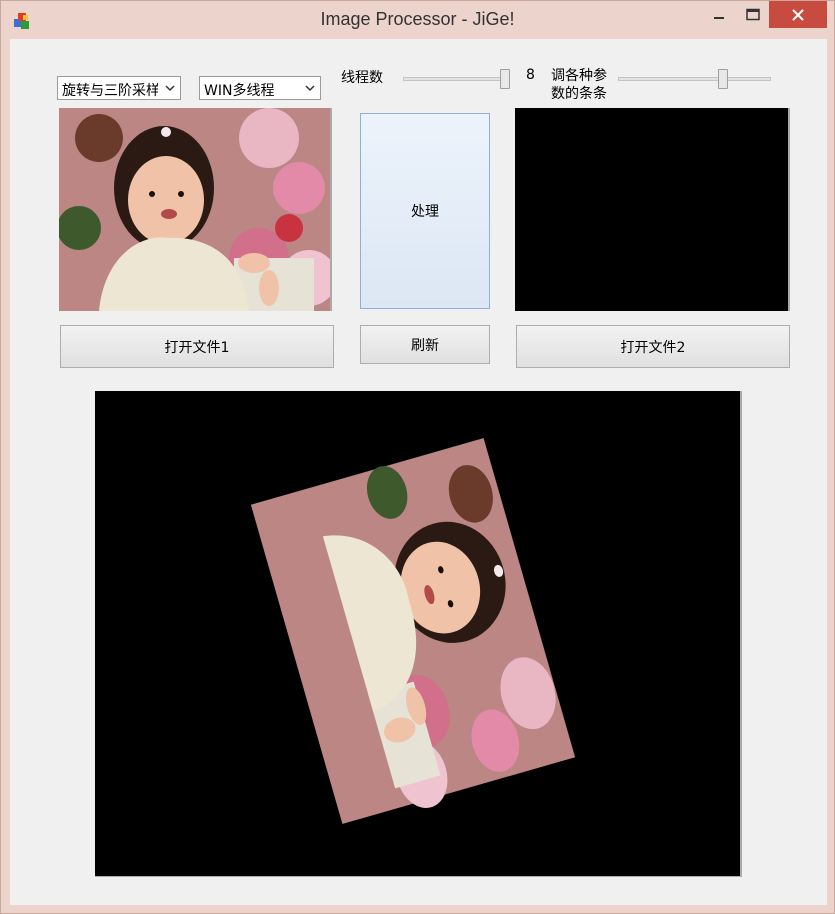 This screenshot has width=835, height=914. Describe the element at coordinates (425, 344) in the screenshot. I see `refresh-button: 刷新` at that location.